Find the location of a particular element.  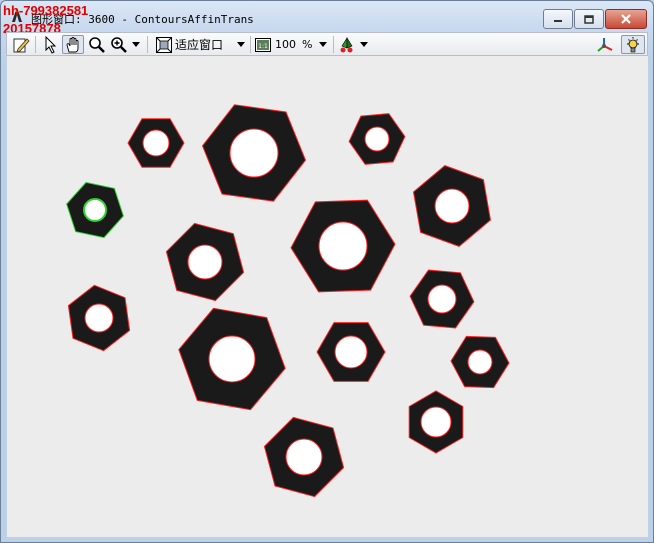

magnifier-icon is located at coordinates (97, 44).